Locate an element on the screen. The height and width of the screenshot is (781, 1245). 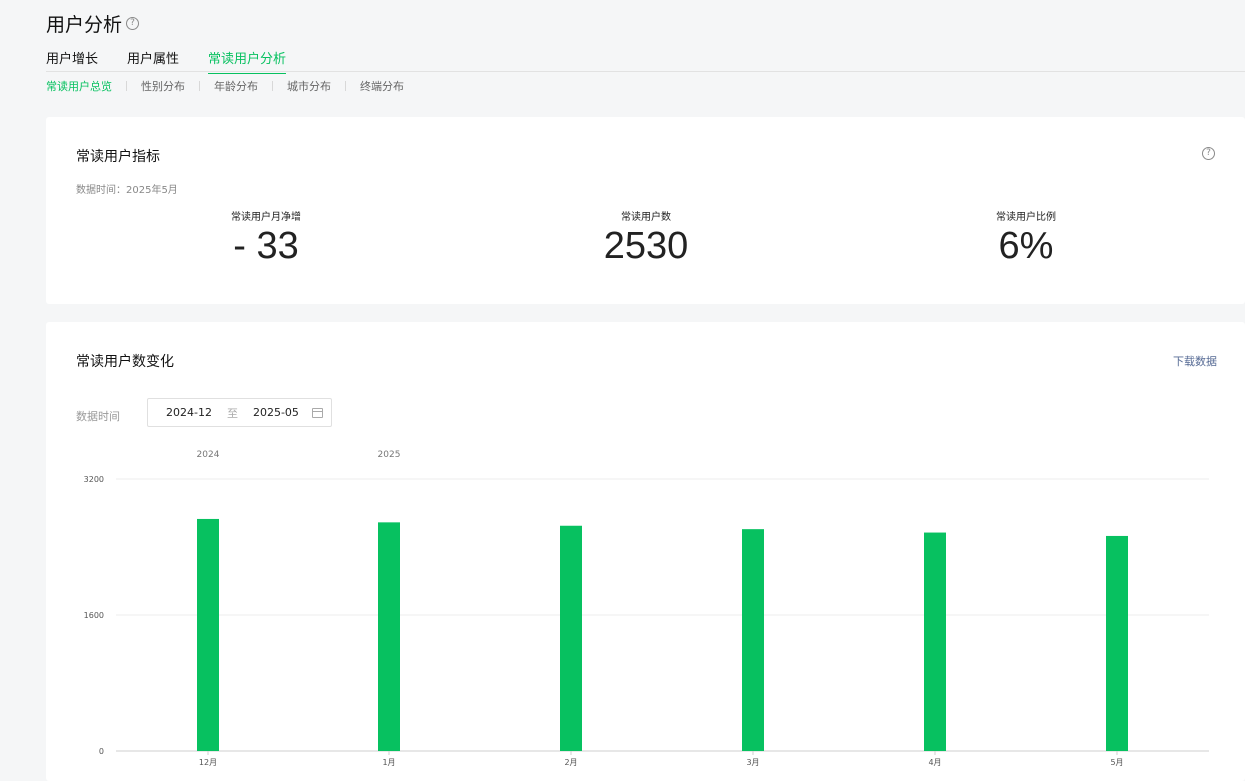
metric-label: 常读用户数 is located at coordinates (646, 217).